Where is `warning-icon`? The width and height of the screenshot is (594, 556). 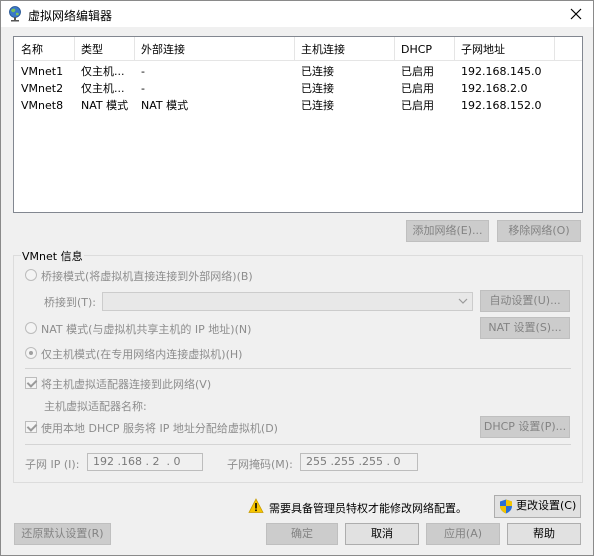
warning-icon is located at coordinates (256, 505).